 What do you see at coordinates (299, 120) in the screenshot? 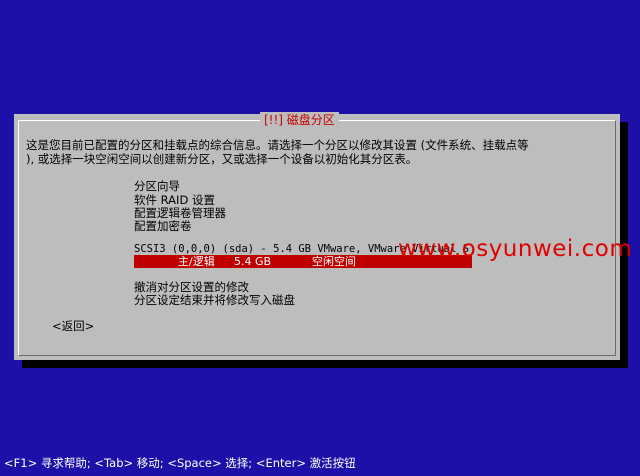
I see `dialog-title: [!!] 磁盘分区` at bounding box center [299, 120].